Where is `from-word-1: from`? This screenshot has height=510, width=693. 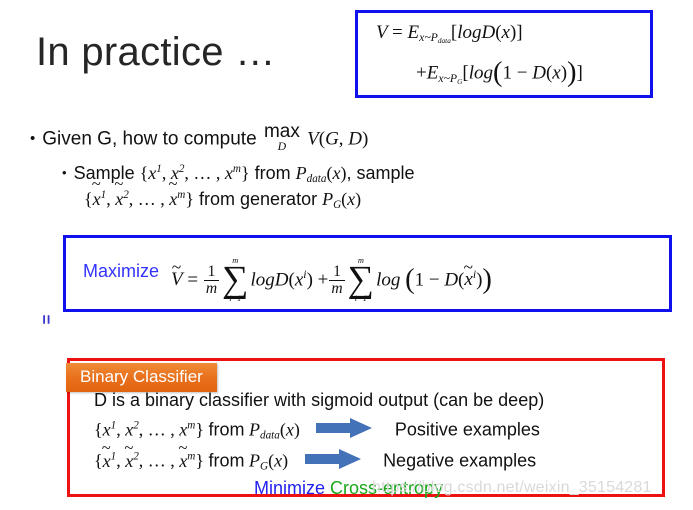
from-word-1: from is located at coordinates (272, 173).